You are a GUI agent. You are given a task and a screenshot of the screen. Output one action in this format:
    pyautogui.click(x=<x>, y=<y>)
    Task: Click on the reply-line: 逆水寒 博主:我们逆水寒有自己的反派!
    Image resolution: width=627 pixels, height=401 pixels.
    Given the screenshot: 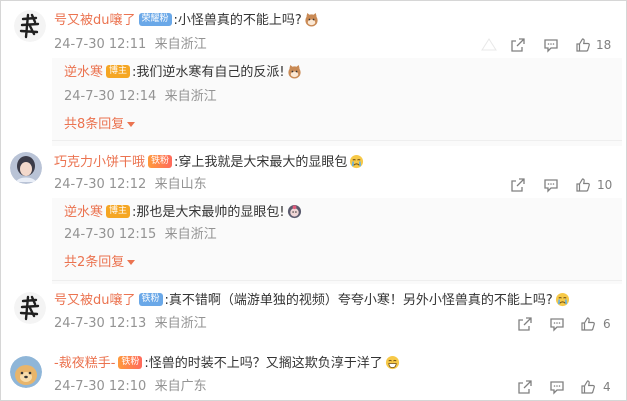 What is the action you would take?
    pyautogui.click(x=183, y=73)
    